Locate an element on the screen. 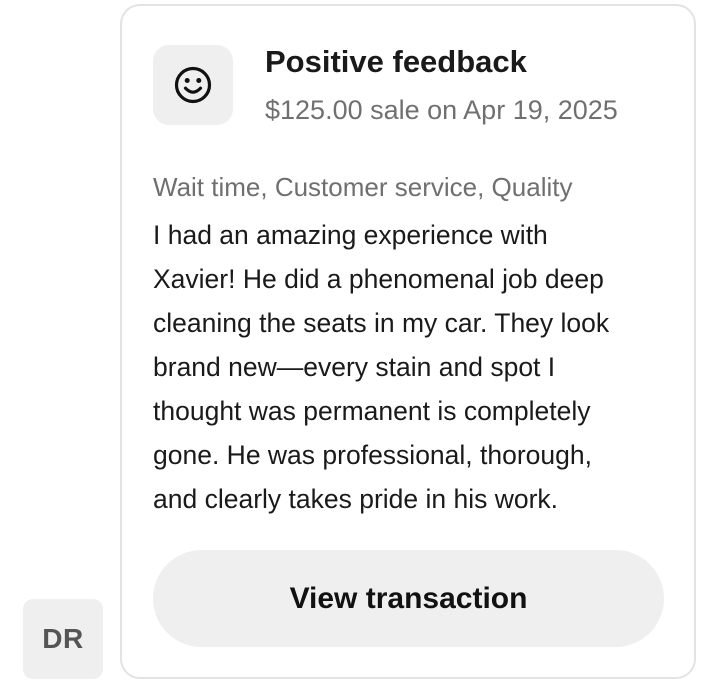 This screenshot has height=692, width=715. avatar-initials: DR is located at coordinates (63, 638).